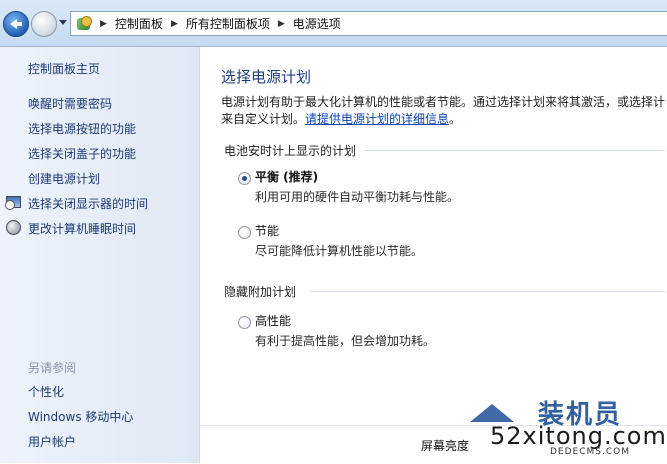 The width and height of the screenshot is (667, 464). What do you see at coordinates (445, 446) in the screenshot?
I see `screen-brightness-label: 屏幕亮度` at bounding box center [445, 446].